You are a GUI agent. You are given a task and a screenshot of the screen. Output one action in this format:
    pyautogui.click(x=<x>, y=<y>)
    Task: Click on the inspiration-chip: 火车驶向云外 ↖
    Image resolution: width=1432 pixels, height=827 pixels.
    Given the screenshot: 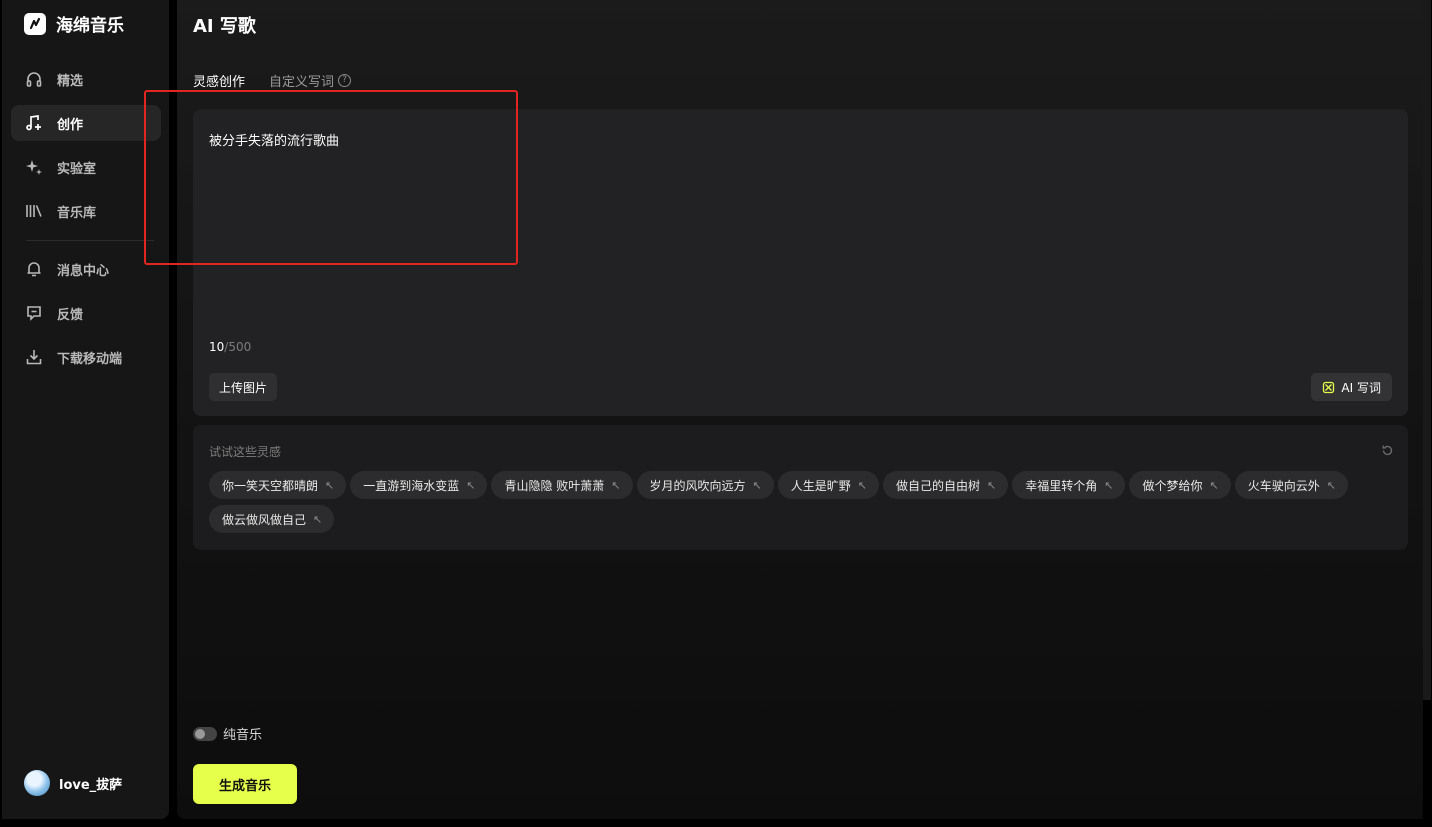 What is the action you would take?
    pyautogui.click(x=1291, y=485)
    